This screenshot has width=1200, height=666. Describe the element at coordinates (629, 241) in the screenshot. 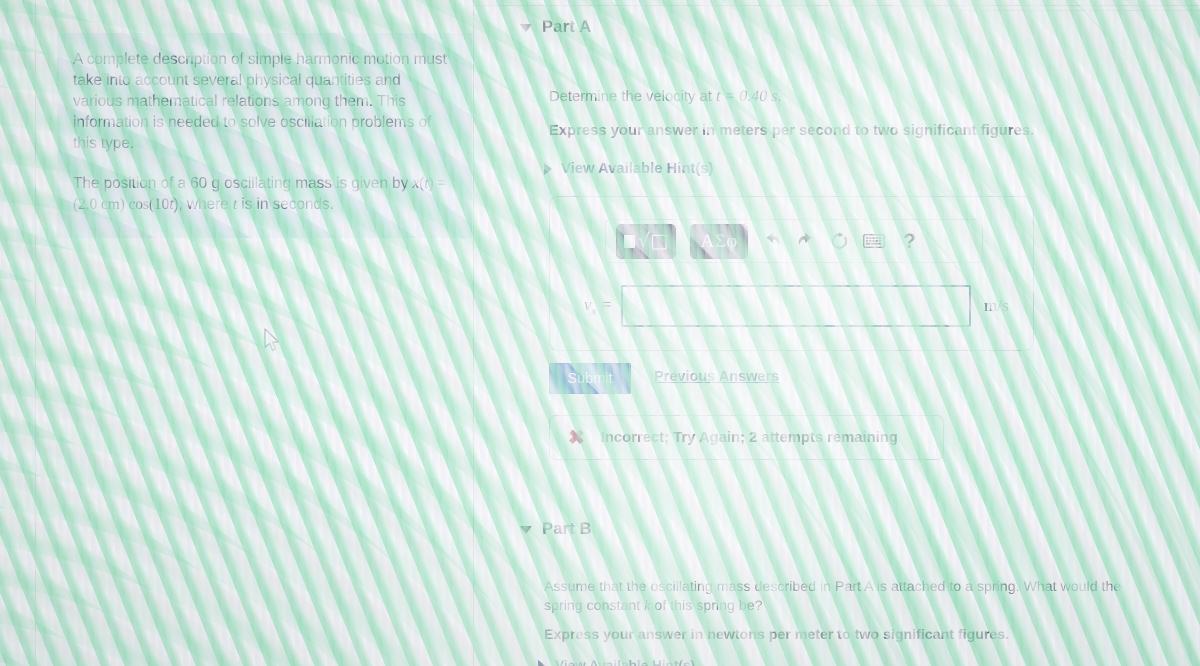

I see `template-square-icon` at that location.